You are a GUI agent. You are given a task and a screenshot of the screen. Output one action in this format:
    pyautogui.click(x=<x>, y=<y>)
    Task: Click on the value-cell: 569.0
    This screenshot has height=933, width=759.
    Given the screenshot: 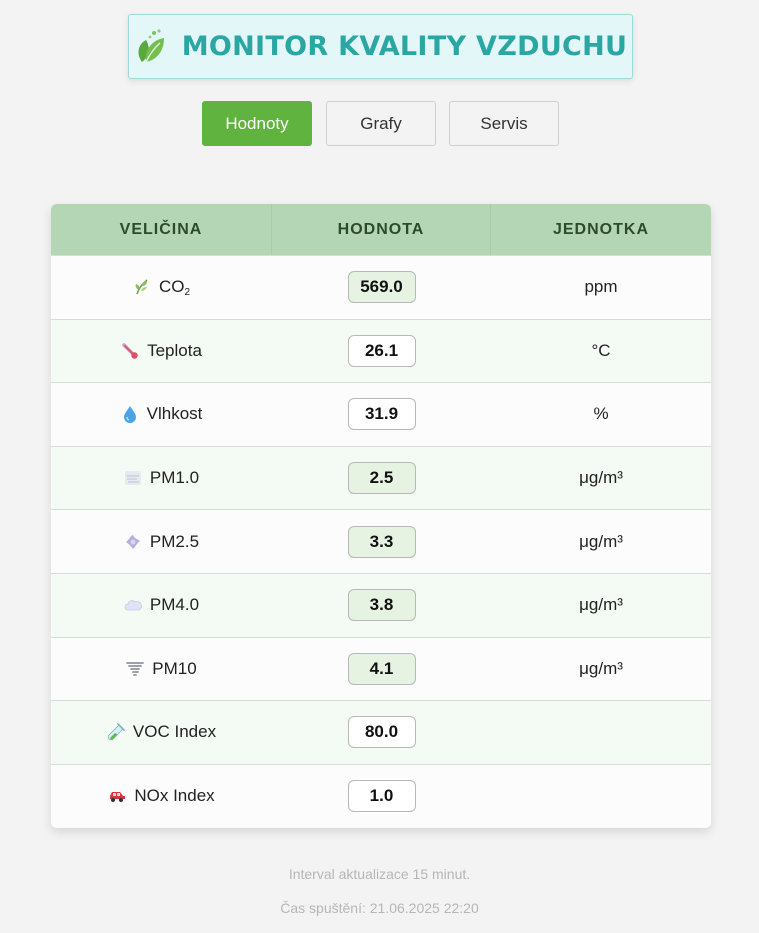 What is the action you would take?
    pyautogui.click(x=381, y=287)
    